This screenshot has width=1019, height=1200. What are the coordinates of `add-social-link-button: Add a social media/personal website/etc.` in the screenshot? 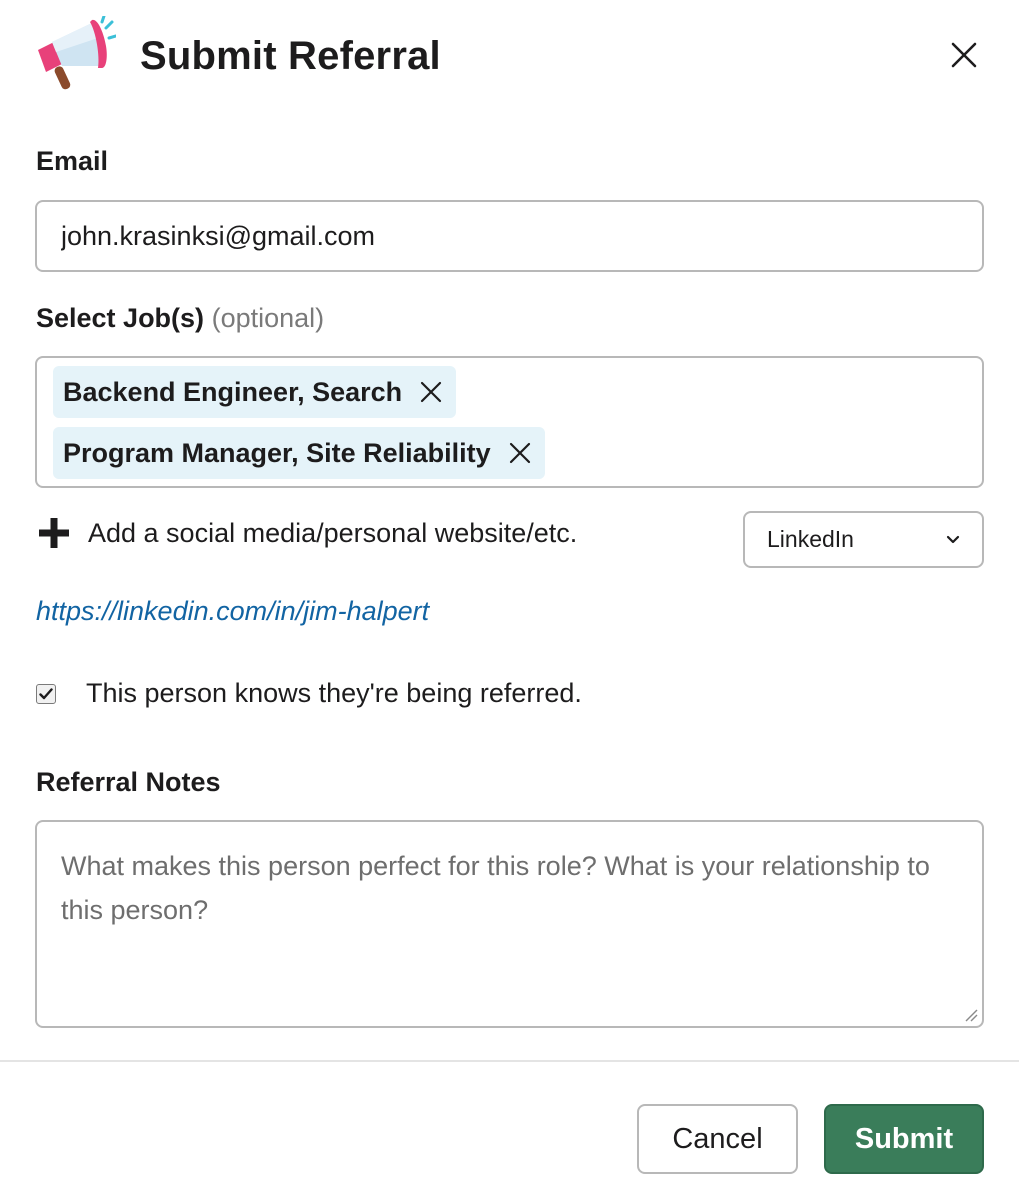 It's located at (306, 533).